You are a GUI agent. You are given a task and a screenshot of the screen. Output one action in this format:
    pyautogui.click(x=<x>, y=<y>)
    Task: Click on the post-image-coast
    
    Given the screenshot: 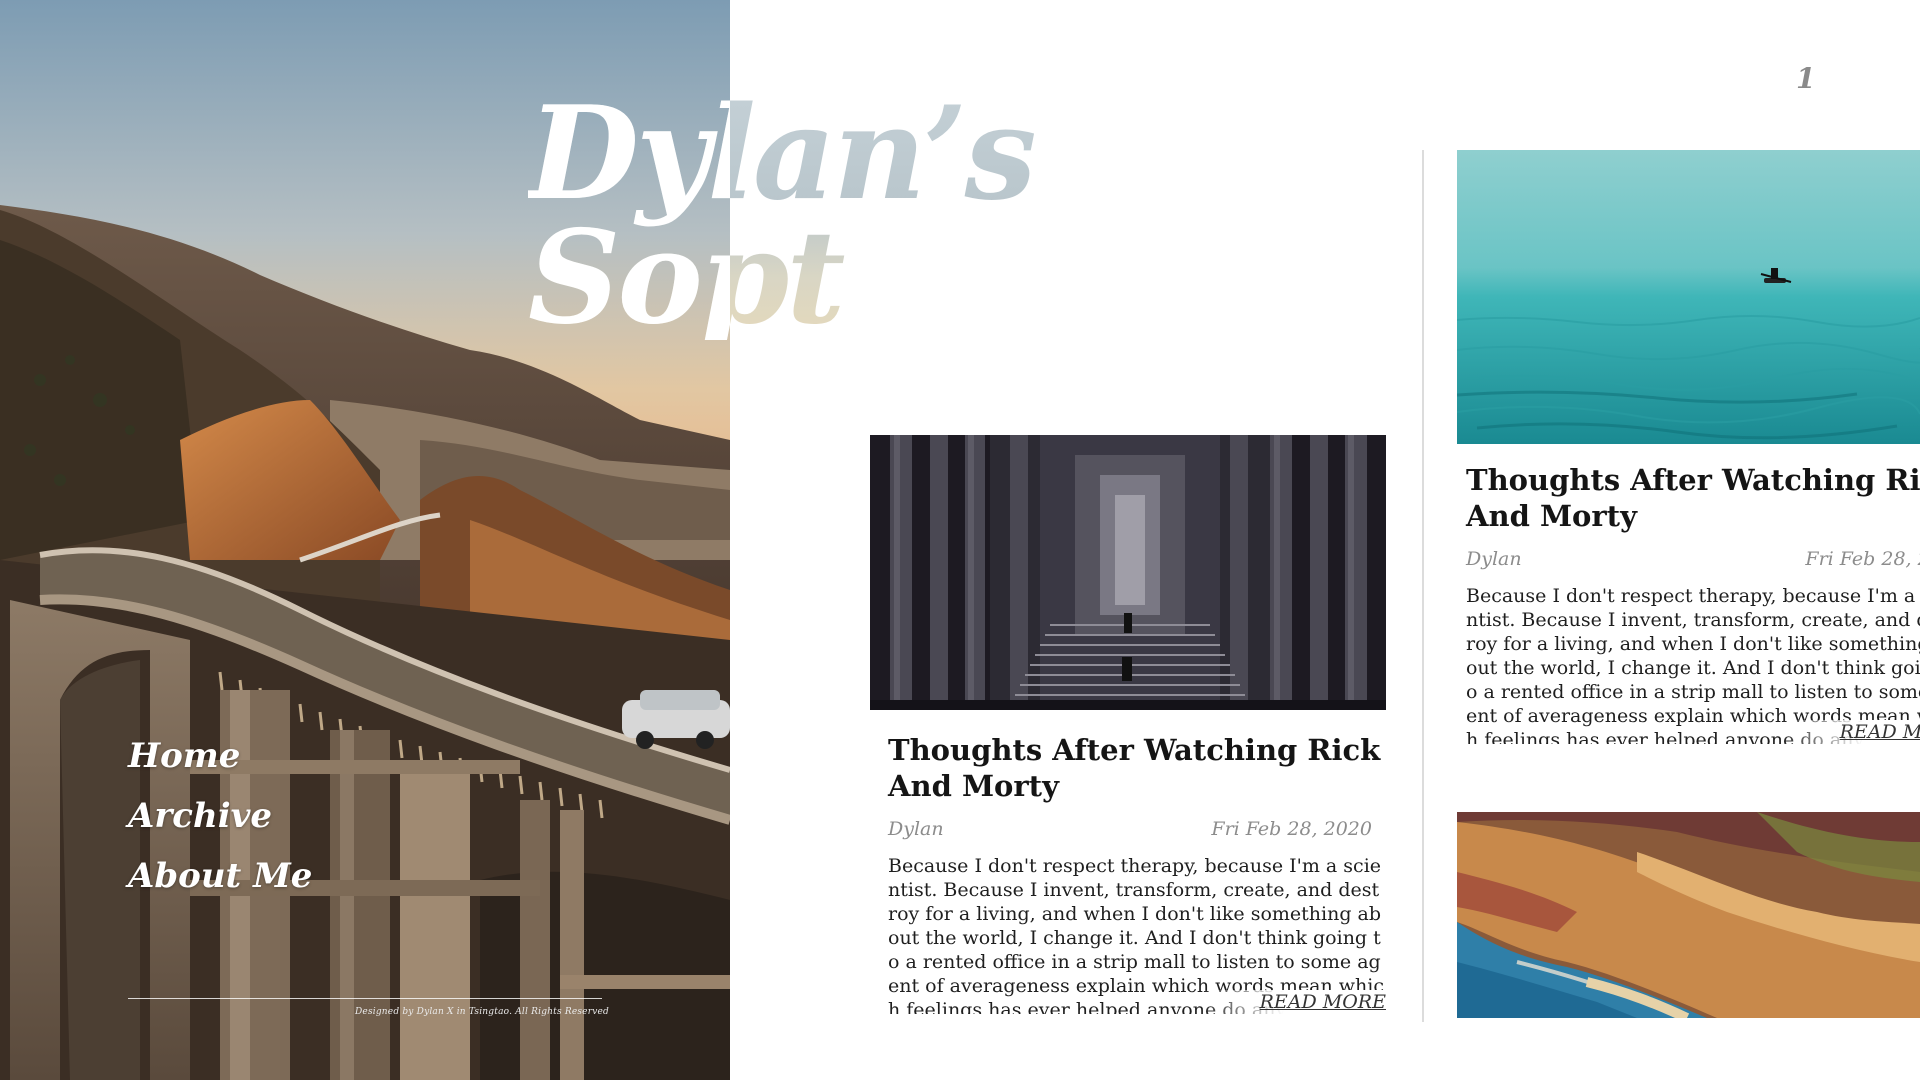 What is the action you would take?
    pyautogui.click(x=1688, y=915)
    